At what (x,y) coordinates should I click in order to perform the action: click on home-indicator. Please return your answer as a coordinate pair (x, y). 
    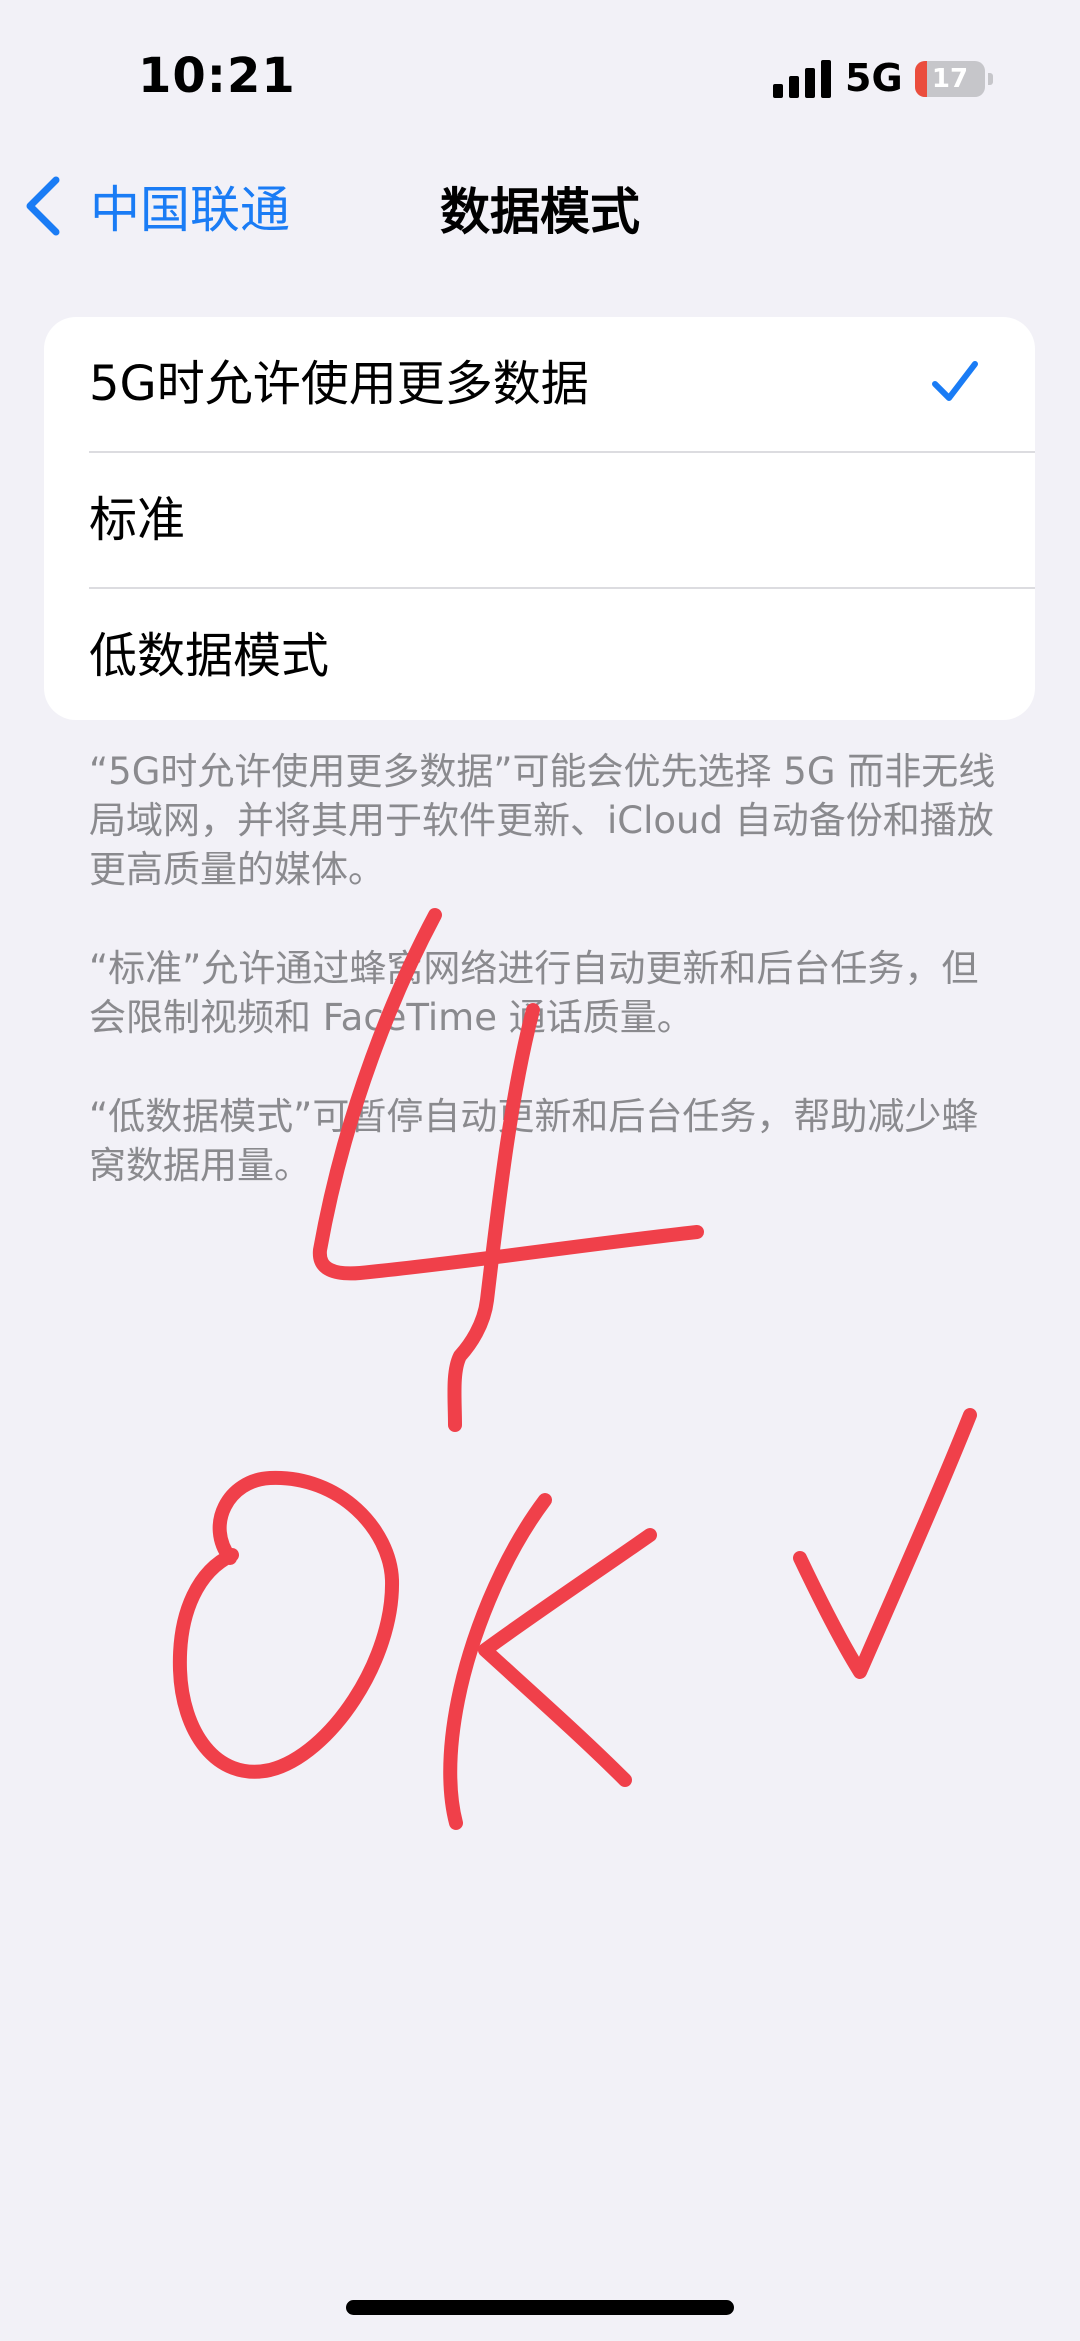
    Looking at the image, I should click on (540, 2307).